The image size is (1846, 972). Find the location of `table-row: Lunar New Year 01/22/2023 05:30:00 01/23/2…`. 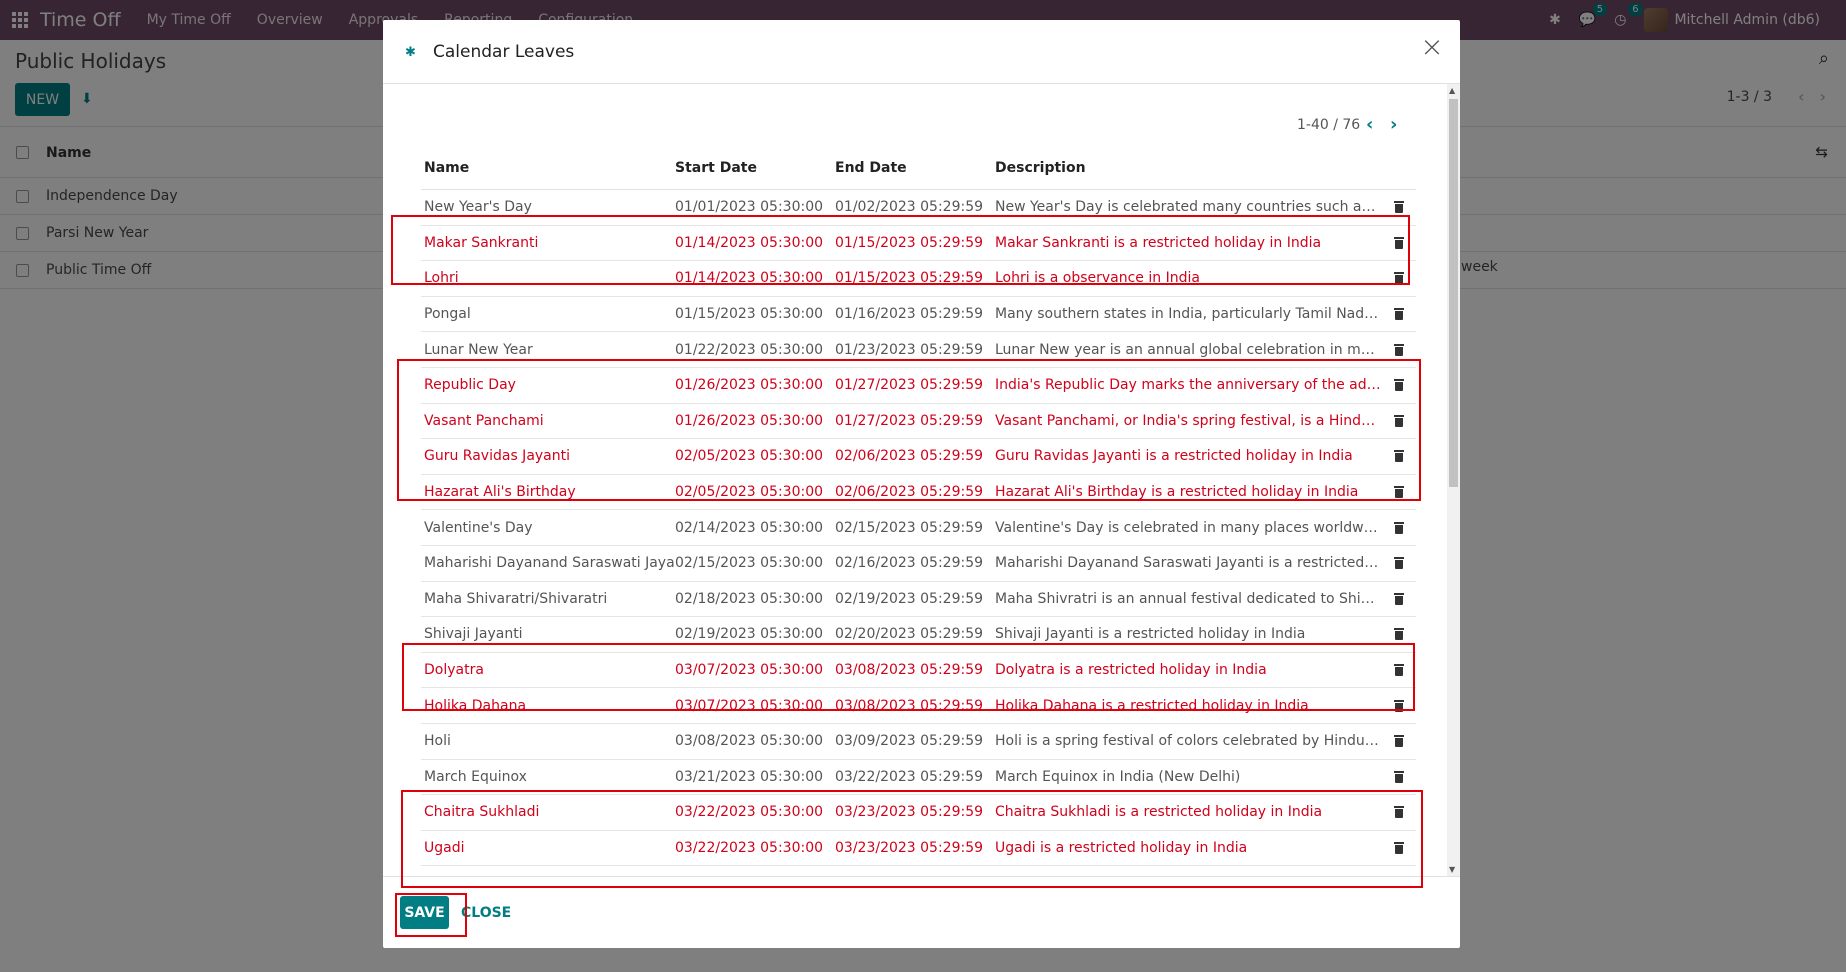

table-row: Lunar New Year 01/22/2023 05:30:00 01/23/2… is located at coordinates (918, 350).